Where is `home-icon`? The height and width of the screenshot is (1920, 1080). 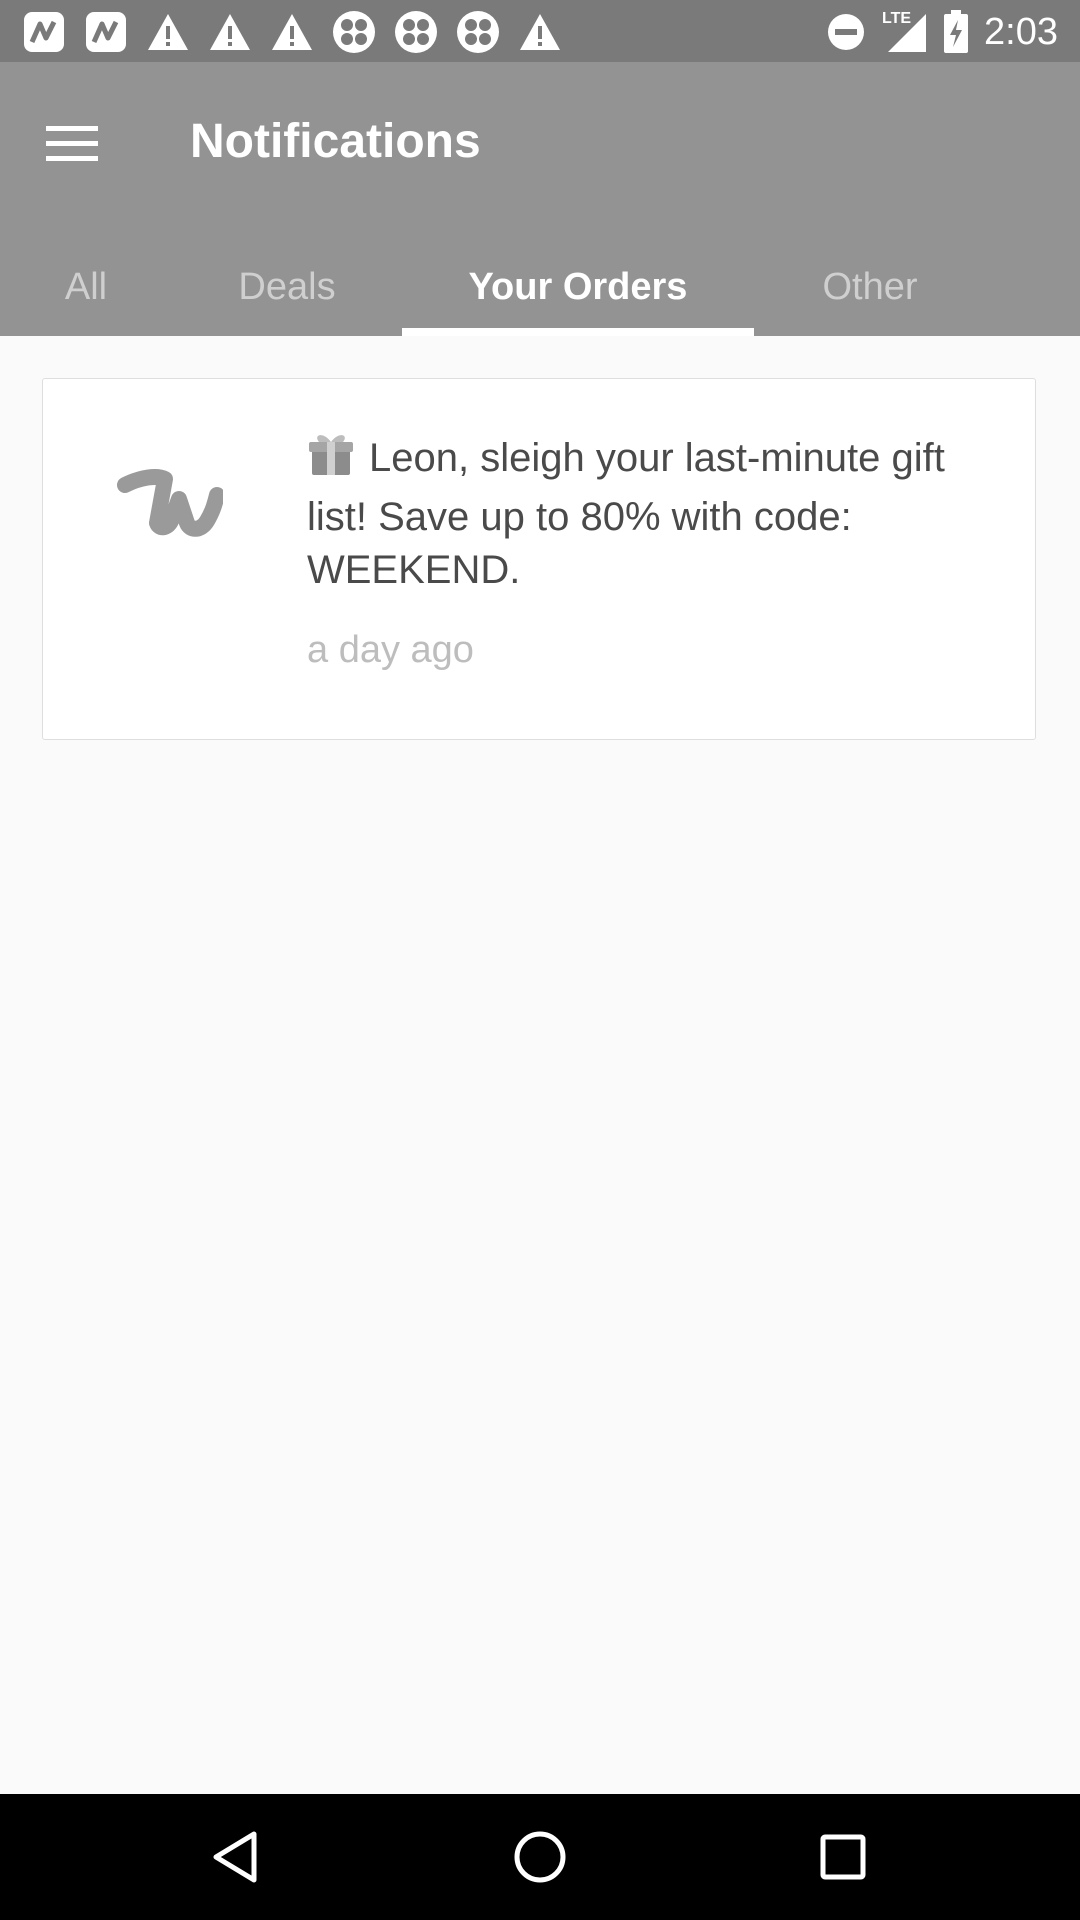
home-icon is located at coordinates (540, 1857).